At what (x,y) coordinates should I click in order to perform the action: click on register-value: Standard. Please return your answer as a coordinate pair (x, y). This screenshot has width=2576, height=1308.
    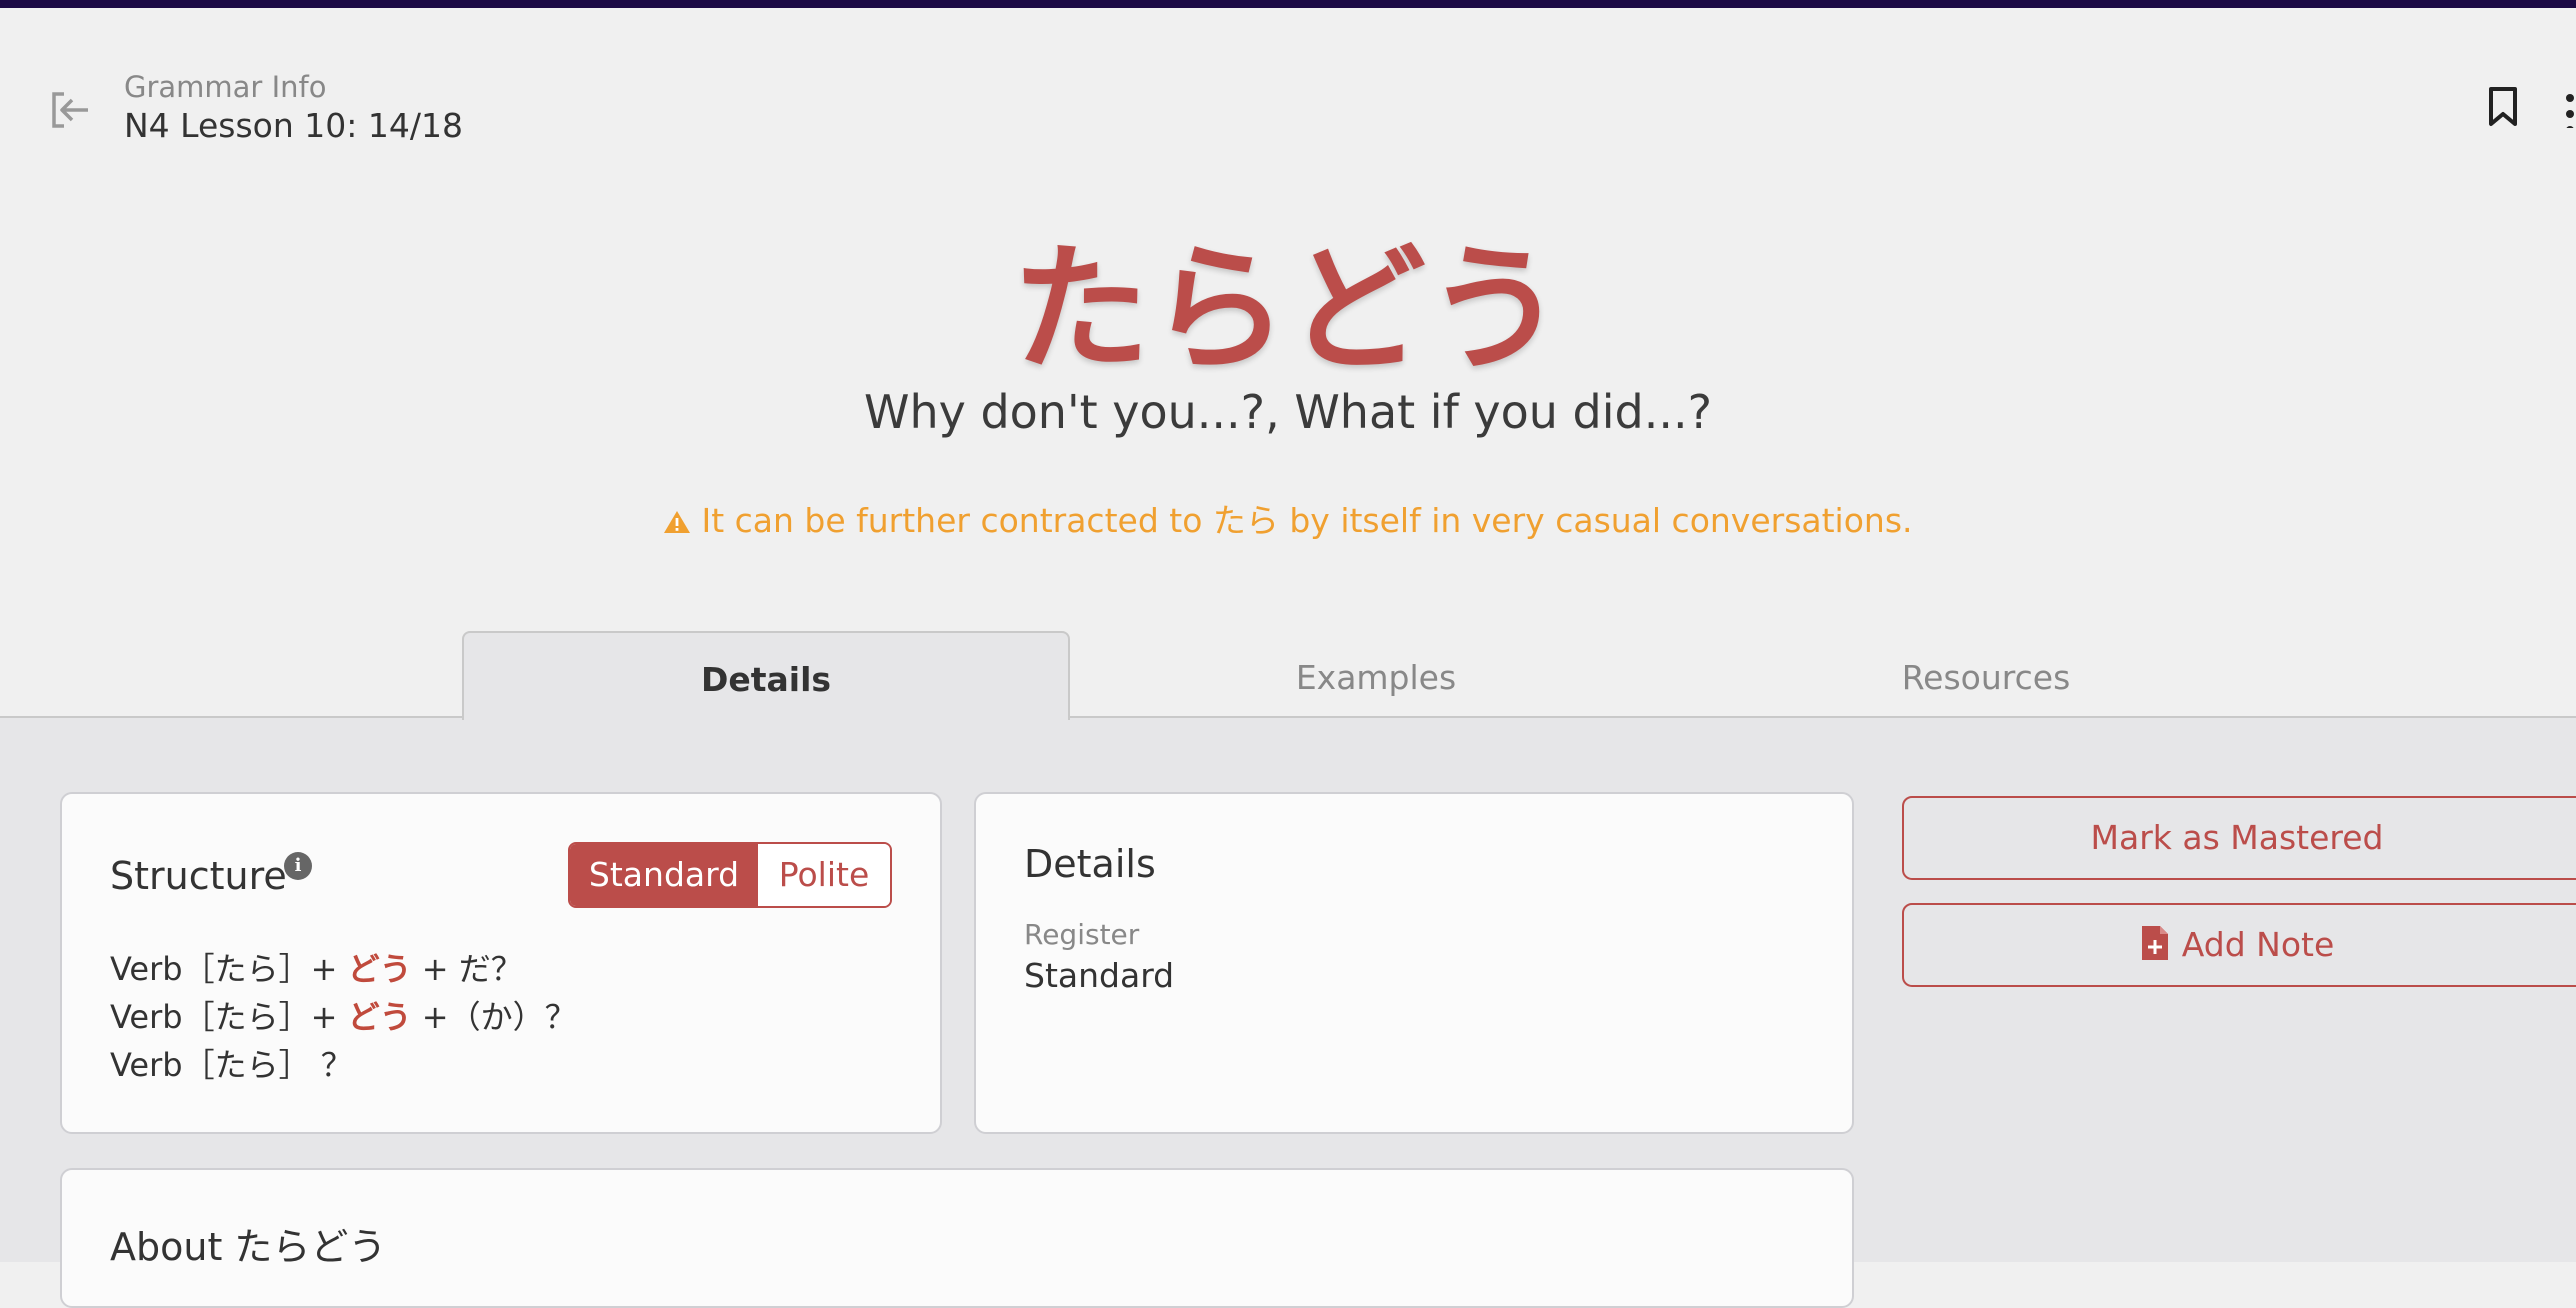
    Looking at the image, I should click on (1099, 975).